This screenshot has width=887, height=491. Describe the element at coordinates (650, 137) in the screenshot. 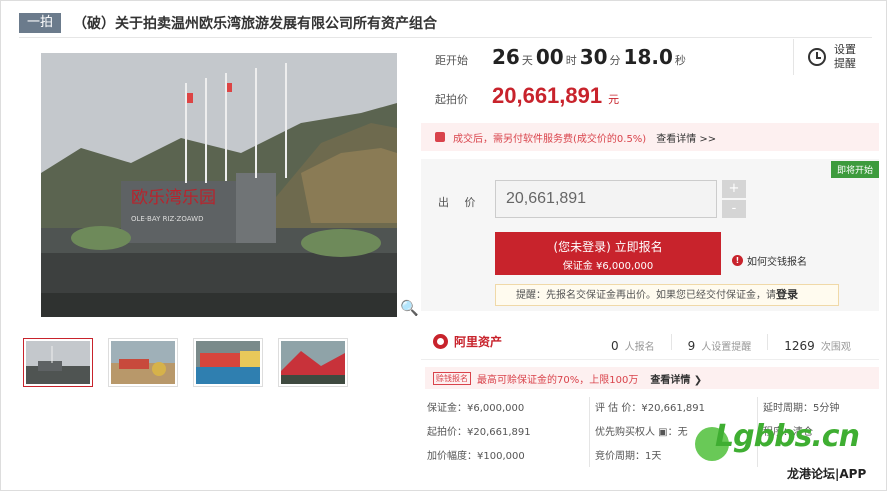

I see `fee-notice: 成交后，需另付软件服务费(成交价的0.5%) 查看详情 >>` at that location.